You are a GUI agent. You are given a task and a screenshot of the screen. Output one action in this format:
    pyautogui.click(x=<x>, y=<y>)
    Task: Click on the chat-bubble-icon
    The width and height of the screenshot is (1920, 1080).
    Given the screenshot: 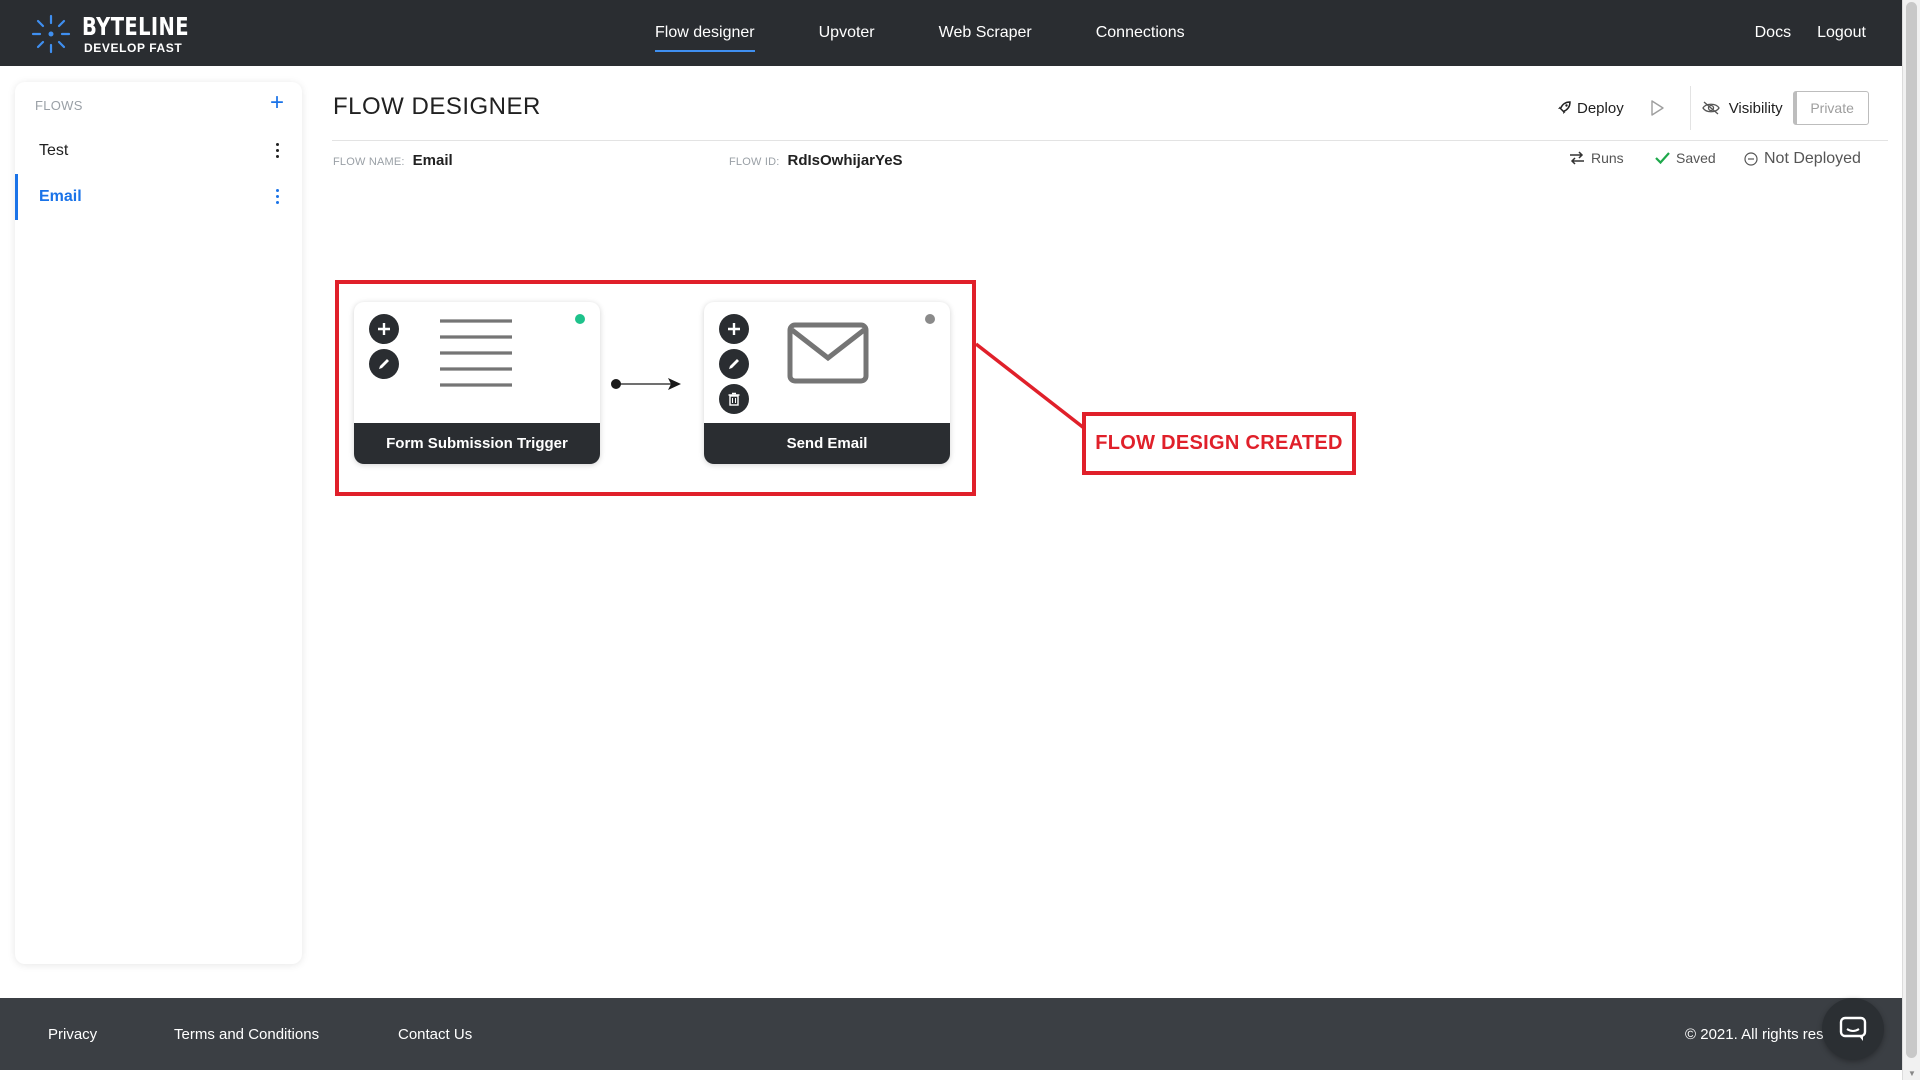 What is the action you would take?
    pyautogui.click(x=1853, y=1028)
    